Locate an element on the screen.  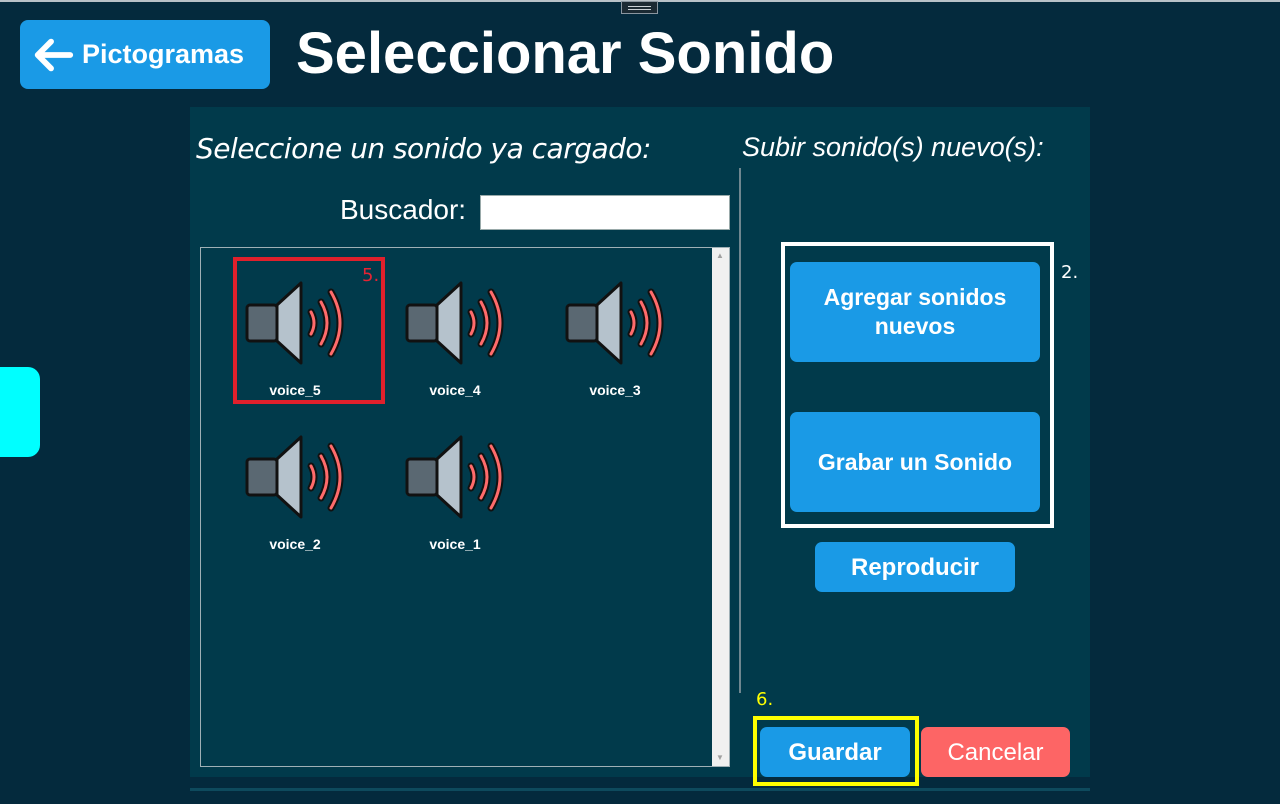
sound-item-voice_2: voice_2 is located at coordinates (305, 482).